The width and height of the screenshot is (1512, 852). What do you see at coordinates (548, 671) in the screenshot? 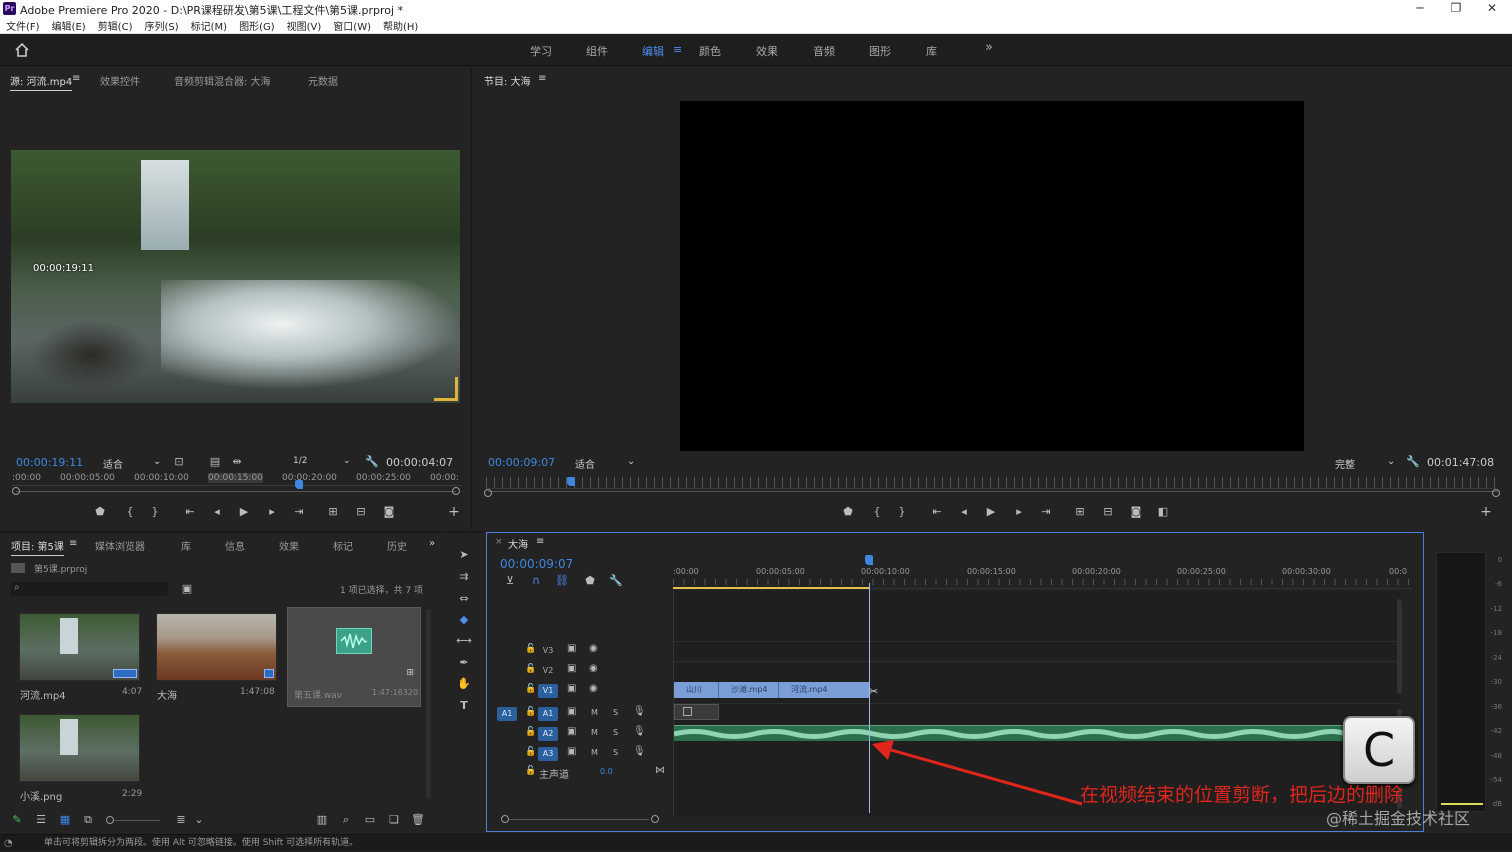
I see `track-label: V2` at bounding box center [548, 671].